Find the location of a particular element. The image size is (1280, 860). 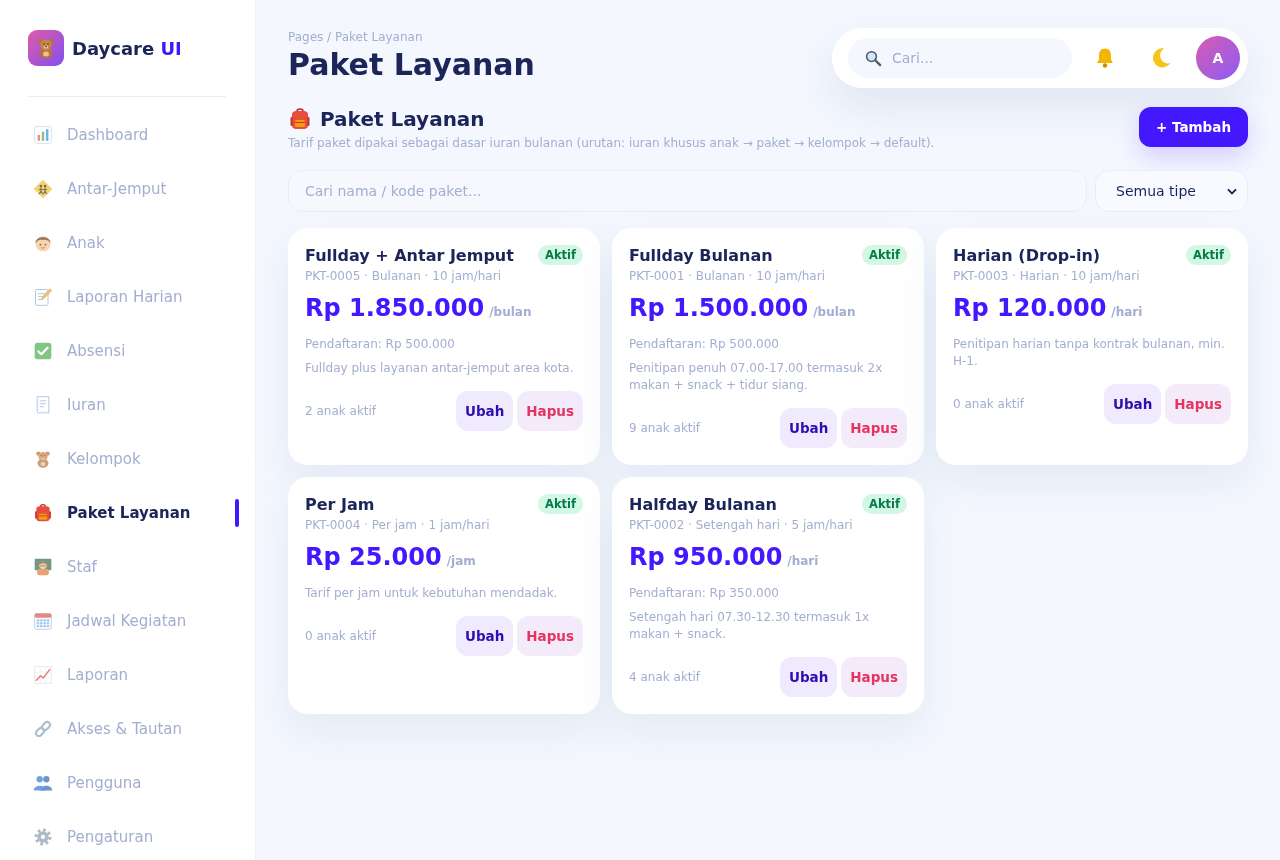

section-title: Paket Layanan is located at coordinates (402, 119).